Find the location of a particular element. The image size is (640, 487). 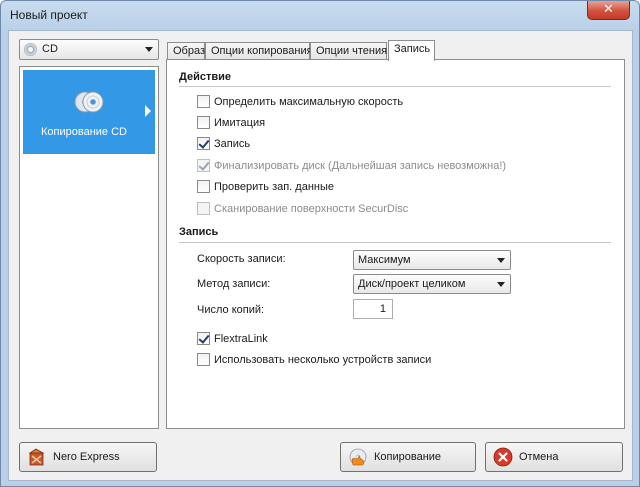

tab-image: Образ is located at coordinates (186, 51).